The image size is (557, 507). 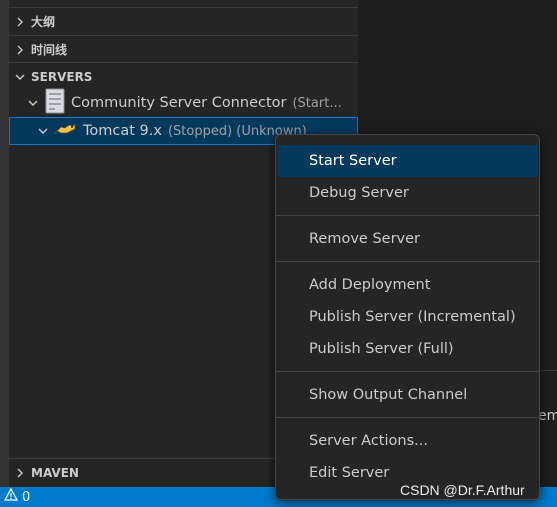 What do you see at coordinates (26, 497) in the screenshot?
I see `problems-count: 0` at bounding box center [26, 497].